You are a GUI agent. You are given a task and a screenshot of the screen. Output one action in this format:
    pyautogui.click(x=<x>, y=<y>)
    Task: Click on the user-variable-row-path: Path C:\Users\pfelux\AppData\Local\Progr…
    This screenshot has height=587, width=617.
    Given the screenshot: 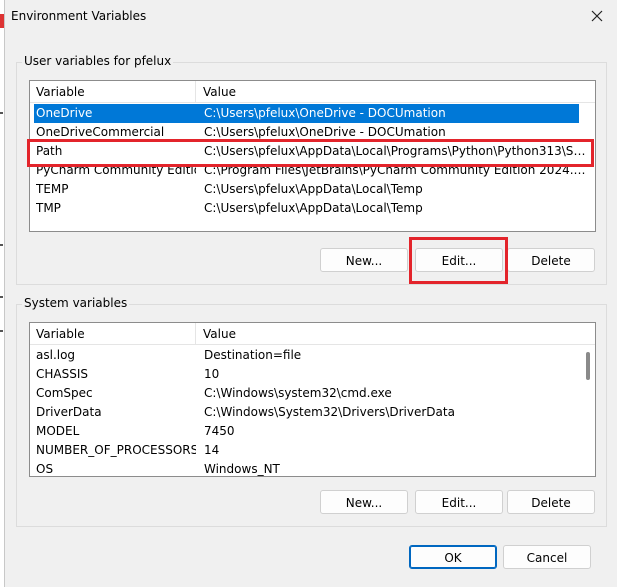 What is the action you would take?
    pyautogui.click(x=312, y=151)
    